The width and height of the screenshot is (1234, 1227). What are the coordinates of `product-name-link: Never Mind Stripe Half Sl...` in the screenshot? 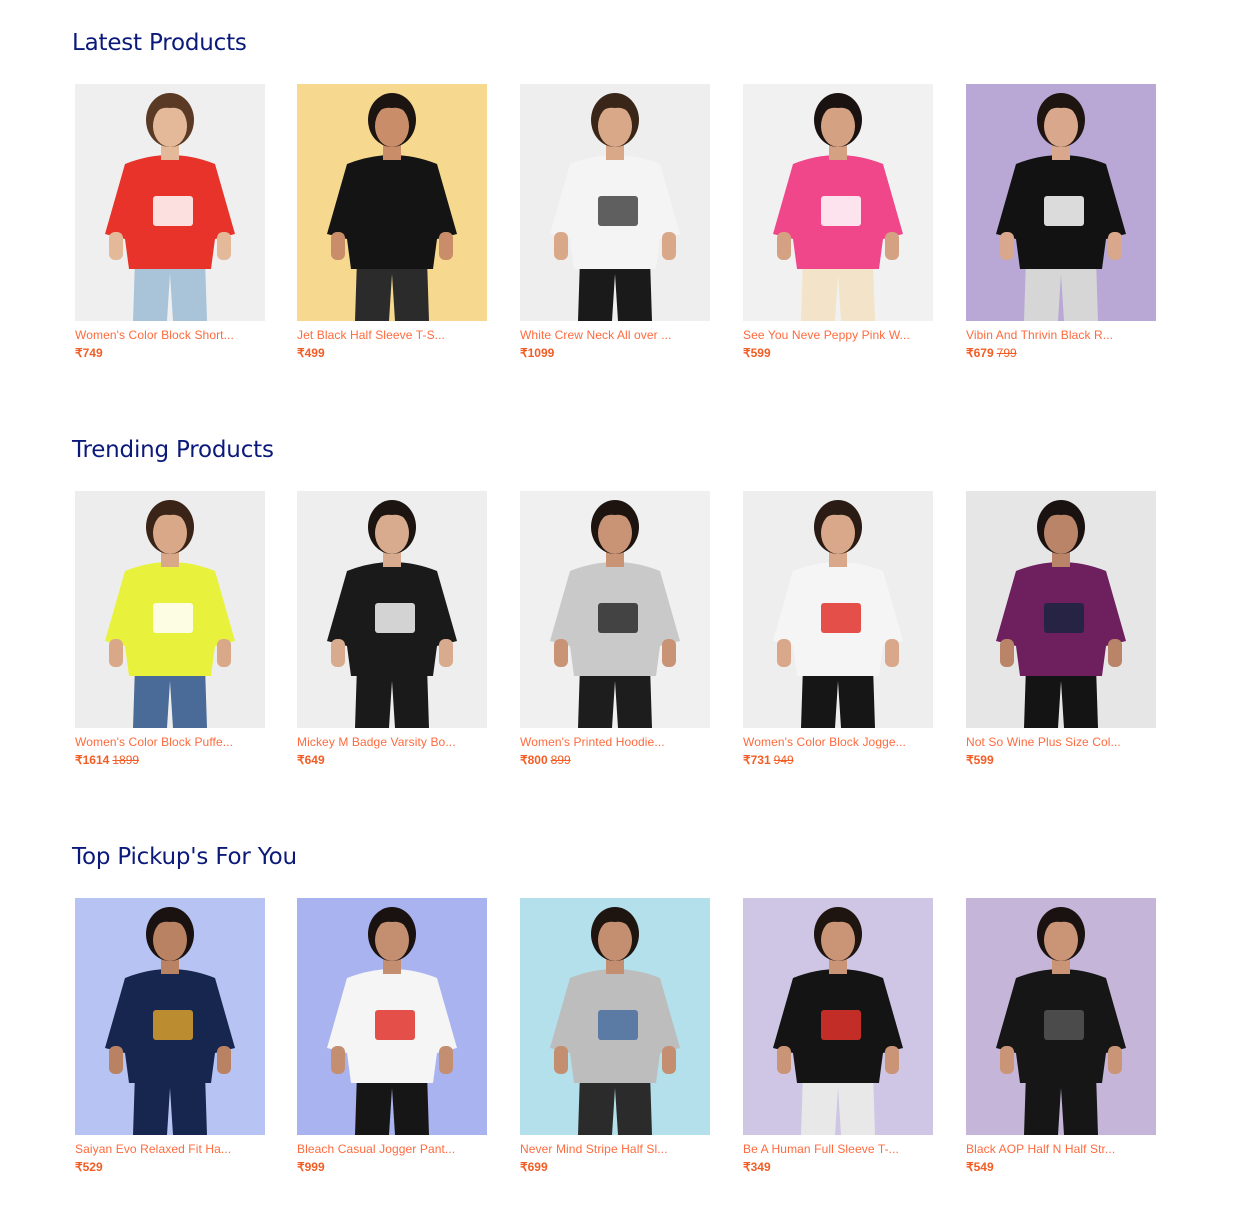 It's located at (615, 1149).